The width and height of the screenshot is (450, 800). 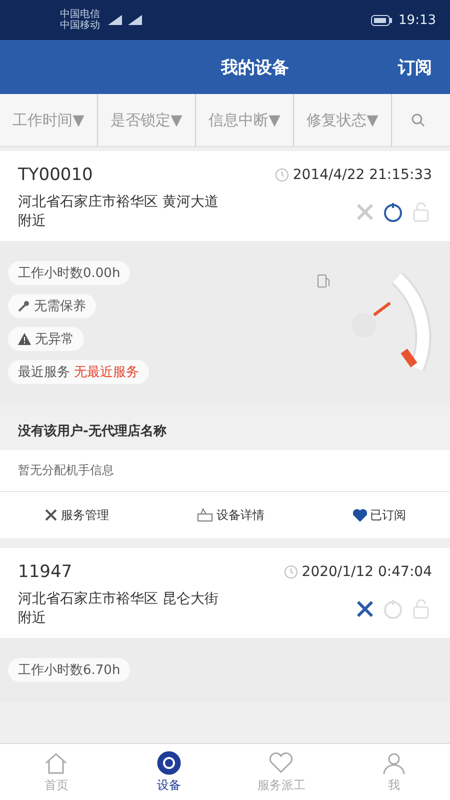 I want to click on working-hours-label: 工作小时数0.00h, so click(x=69, y=273).